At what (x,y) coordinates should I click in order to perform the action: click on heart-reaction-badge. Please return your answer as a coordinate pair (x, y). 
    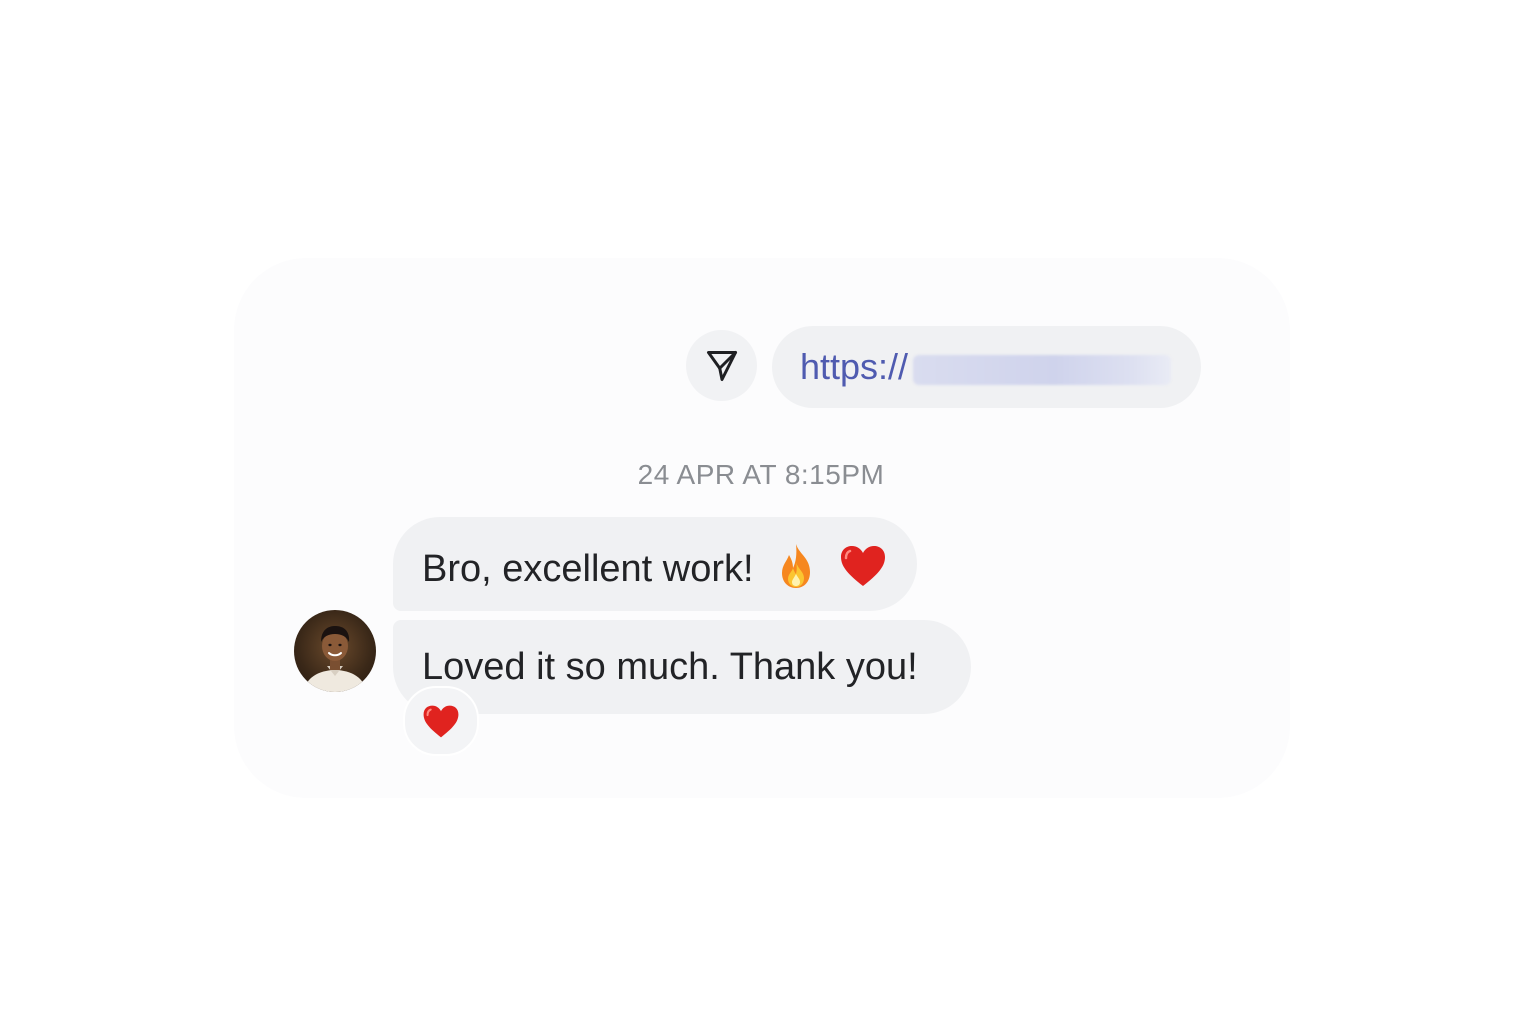
    Looking at the image, I should click on (441, 721).